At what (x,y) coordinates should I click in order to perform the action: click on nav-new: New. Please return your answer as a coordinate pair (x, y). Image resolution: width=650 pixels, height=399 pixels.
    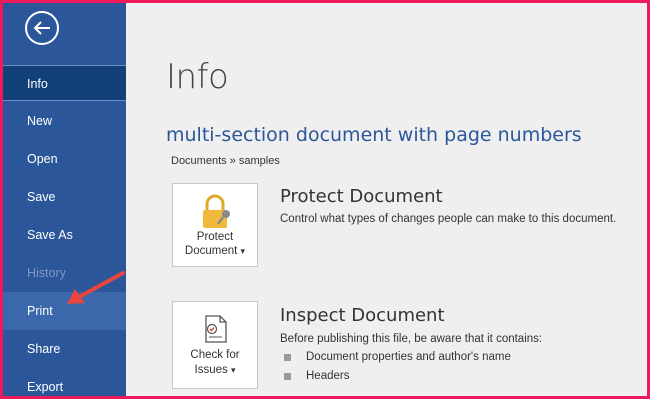
    Looking at the image, I should click on (64, 121).